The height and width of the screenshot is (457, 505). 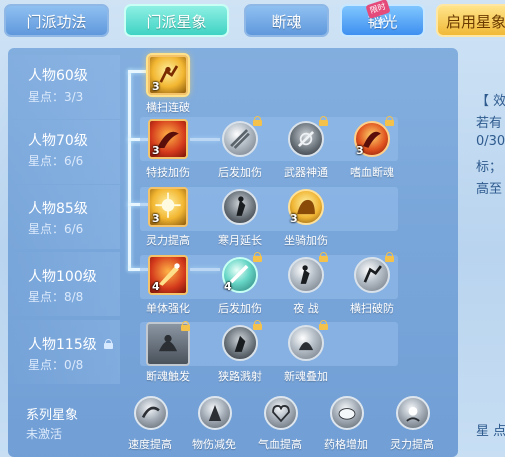 What do you see at coordinates (56, 297) in the screenshot?
I see `row-points-100: 星点：8/8` at bounding box center [56, 297].